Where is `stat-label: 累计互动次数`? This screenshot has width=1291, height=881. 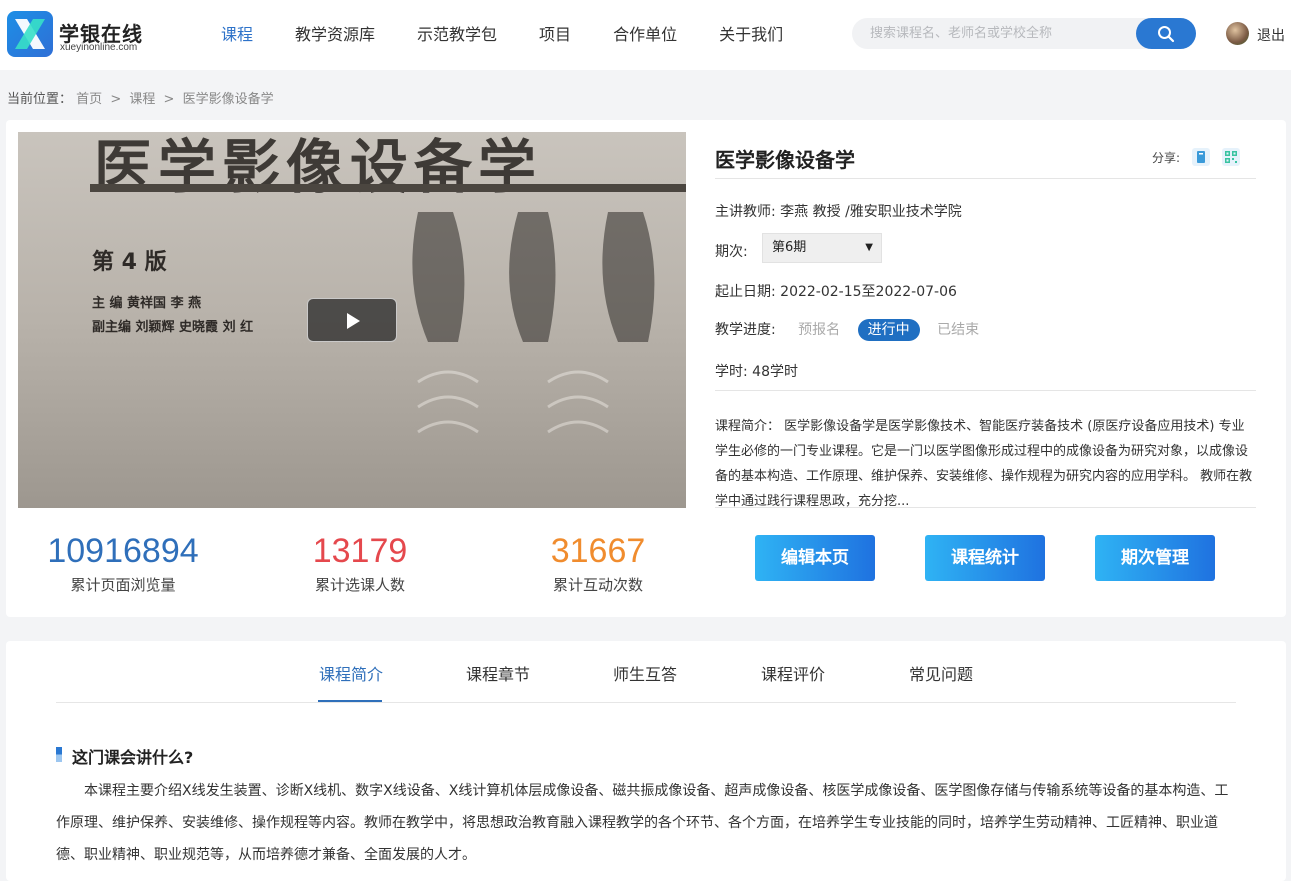
stat-label: 累计互动次数 is located at coordinates (597, 585).